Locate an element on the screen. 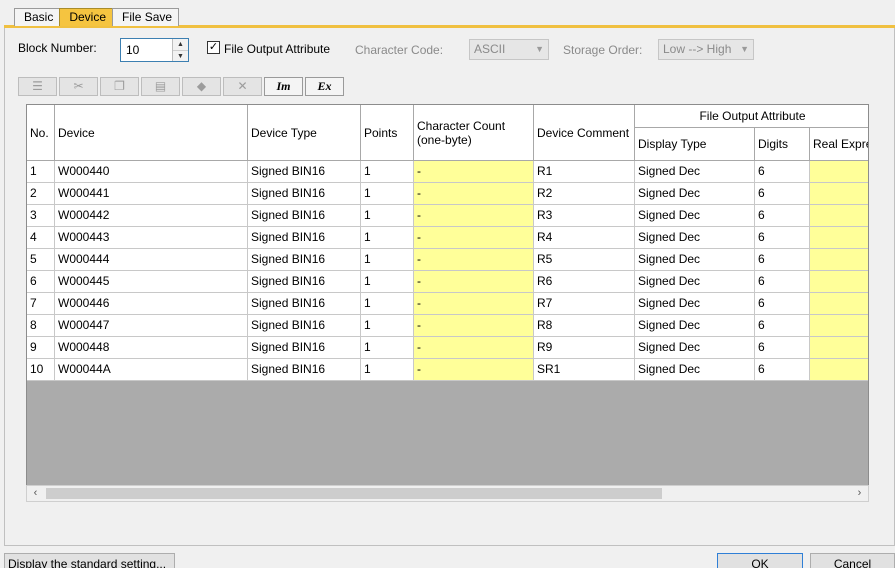  cell-device-comment: R6 is located at coordinates (584, 282).